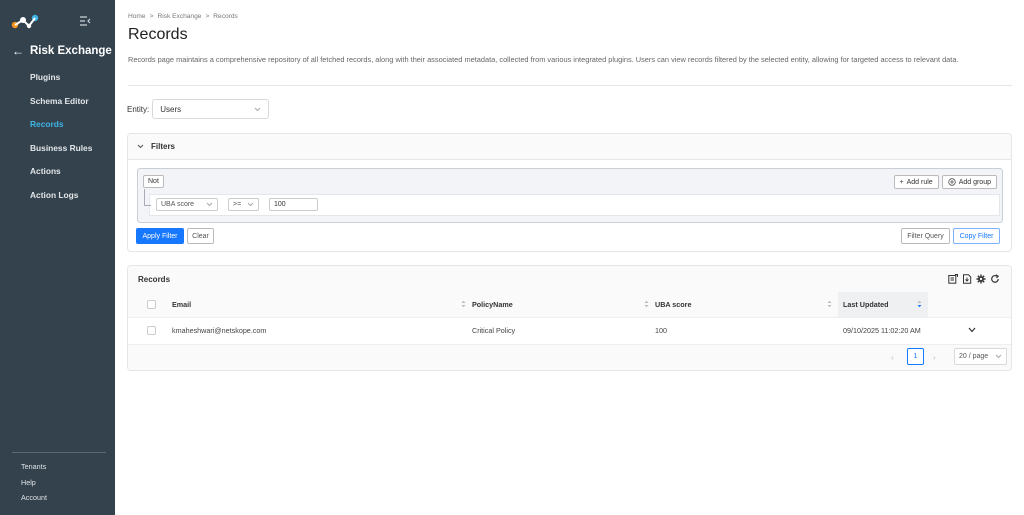 The width and height of the screenshot is (1024, 515). What do you see at coordinates (570, 182) in the screenshot?
I see `query-group-header: Not + Add rule Add group` at bounding box center [570, 182].